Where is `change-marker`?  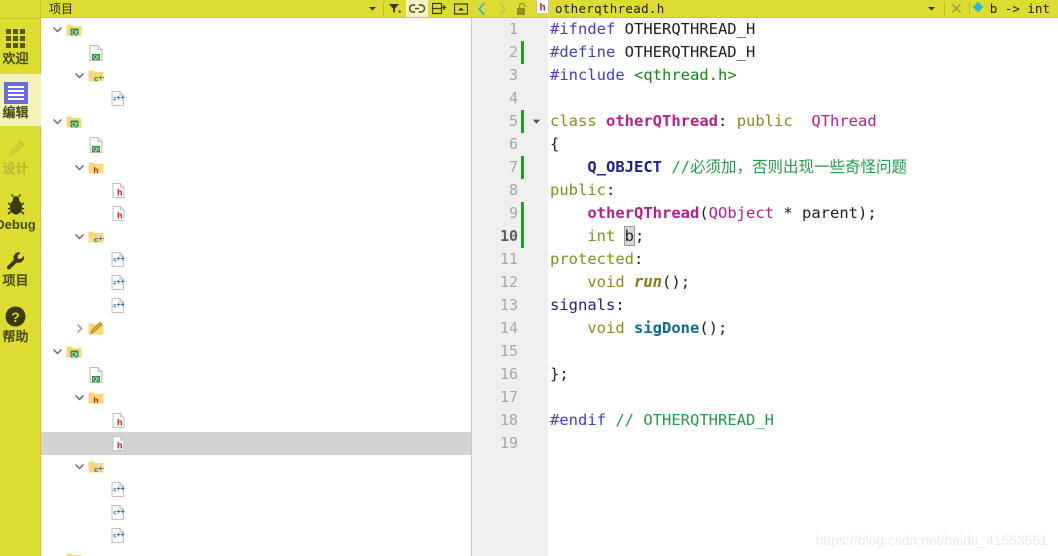
change-marker is located at coordinates (522, 236).